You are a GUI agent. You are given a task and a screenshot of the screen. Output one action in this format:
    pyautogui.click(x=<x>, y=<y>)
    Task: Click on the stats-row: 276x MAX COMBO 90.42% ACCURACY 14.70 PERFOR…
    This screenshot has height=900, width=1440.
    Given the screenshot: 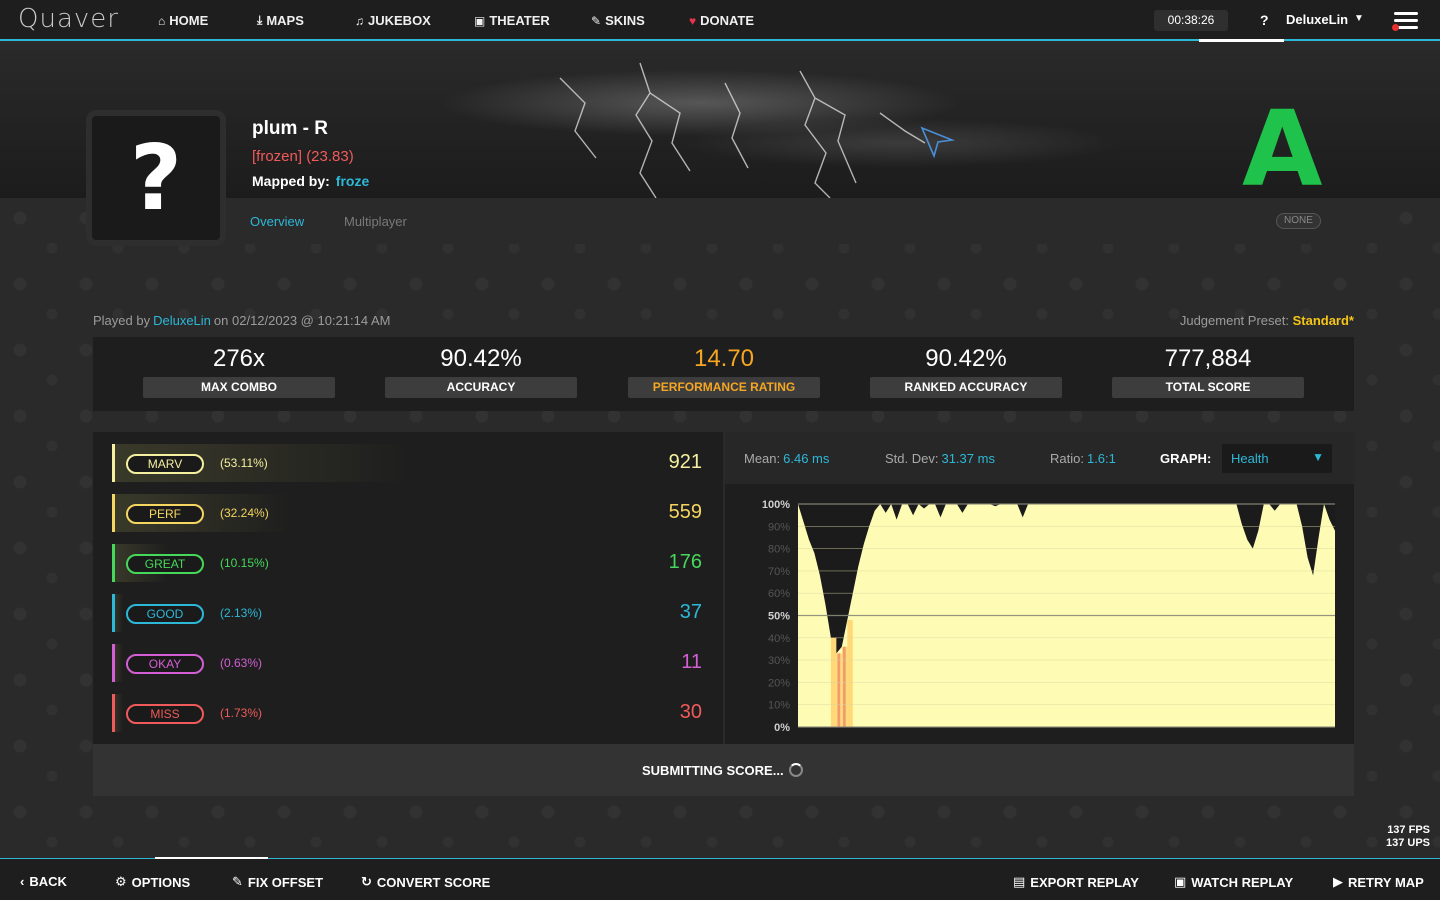 What is the action you would take?
    pyautogui.click(x=723, y=374)
    